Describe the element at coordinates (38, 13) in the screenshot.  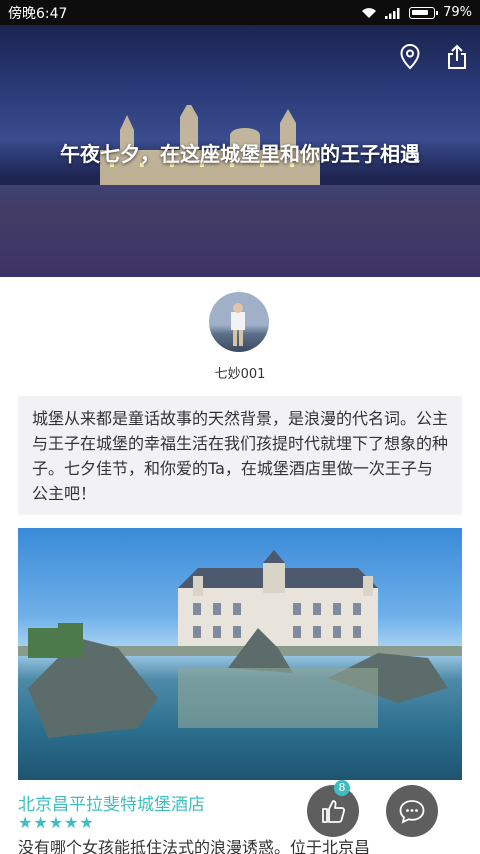
I see `status-time: 傍晚6:47` at that location.